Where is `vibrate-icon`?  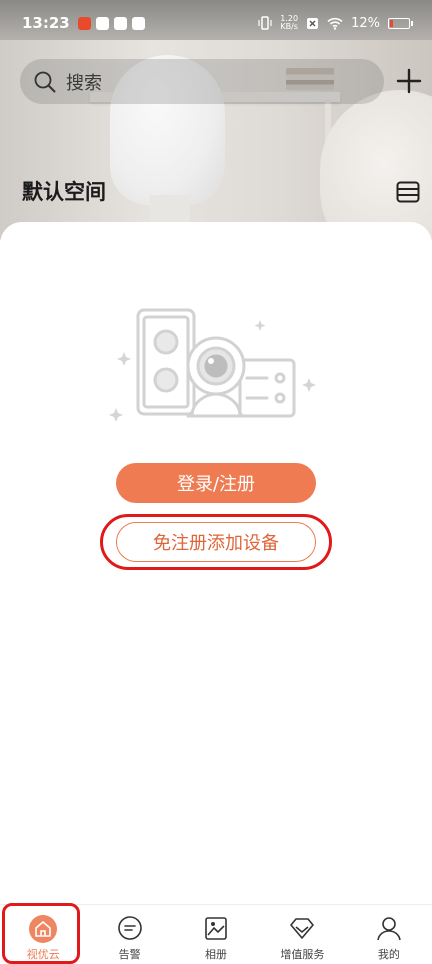 vibrate-icon is located at coordinates (265, 23).